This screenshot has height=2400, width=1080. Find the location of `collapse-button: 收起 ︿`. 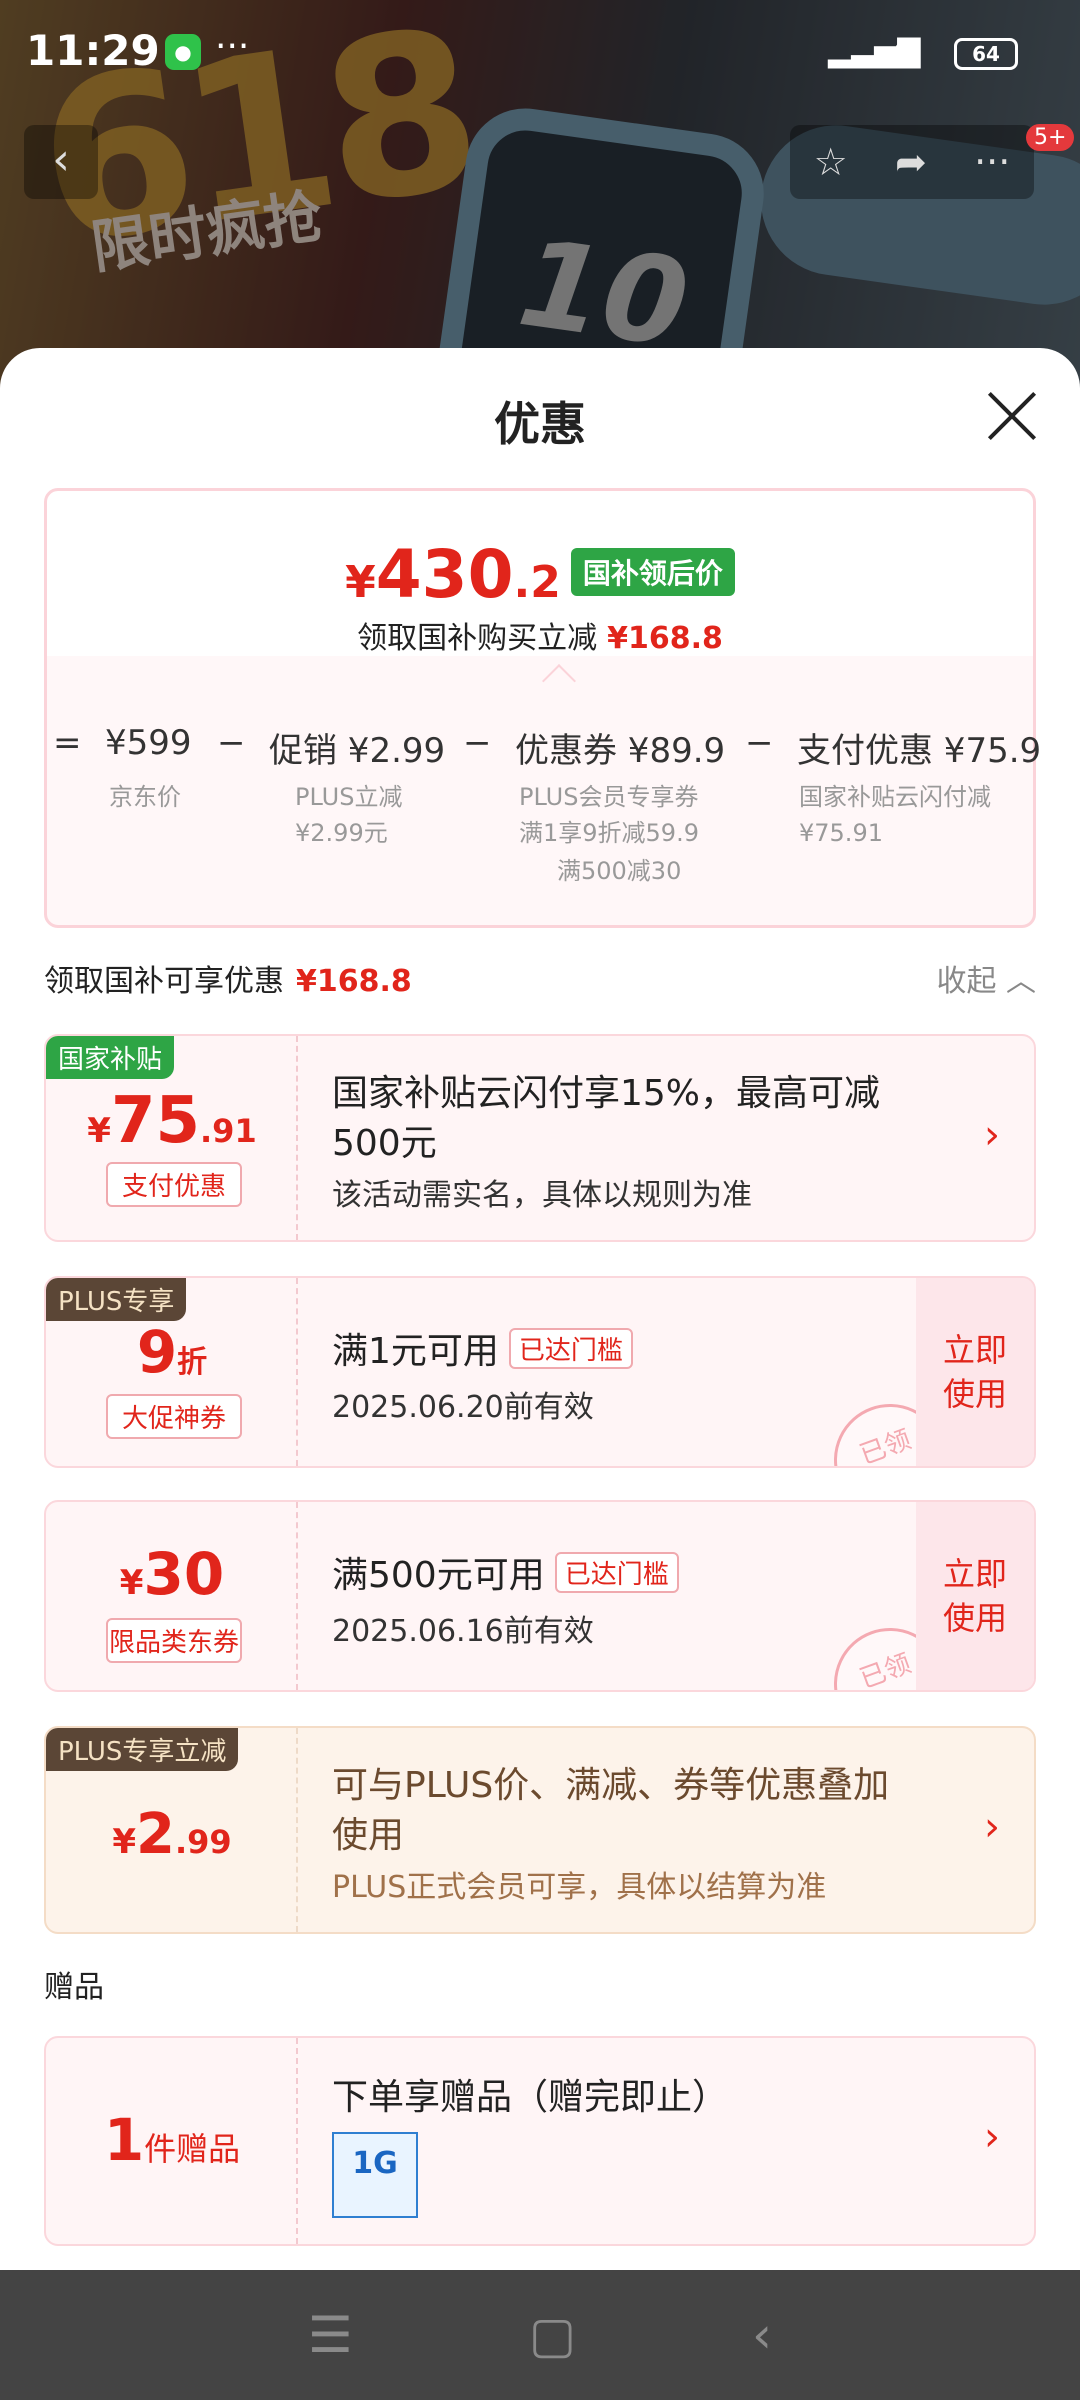

collapse-button: 收起 ︿ is located at coordinates (986, 978).